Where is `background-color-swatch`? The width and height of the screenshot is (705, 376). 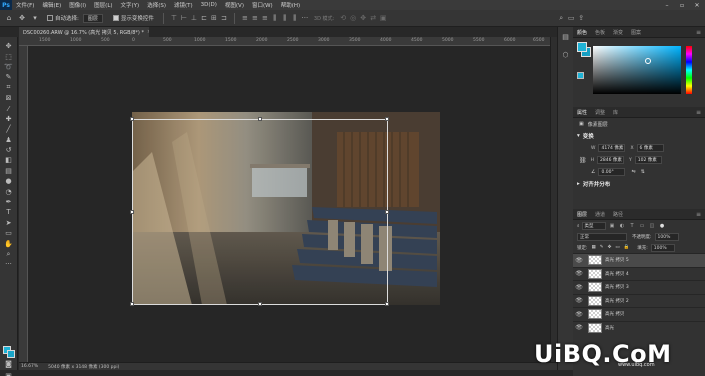
background-color-swatch is located at coordinates (11, 354).